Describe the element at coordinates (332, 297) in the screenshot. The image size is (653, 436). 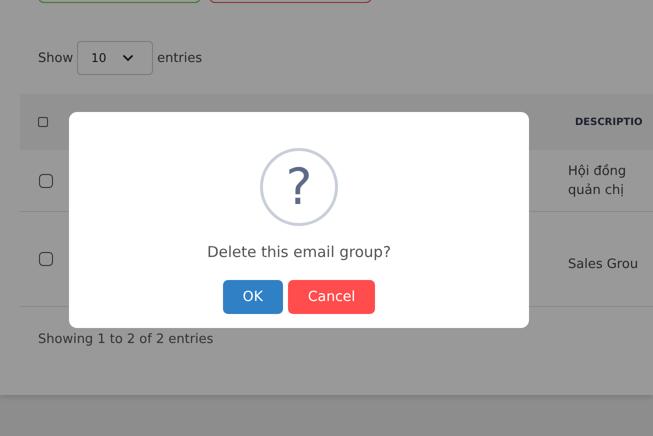
I see `cancel-button: Cancel` at that location.